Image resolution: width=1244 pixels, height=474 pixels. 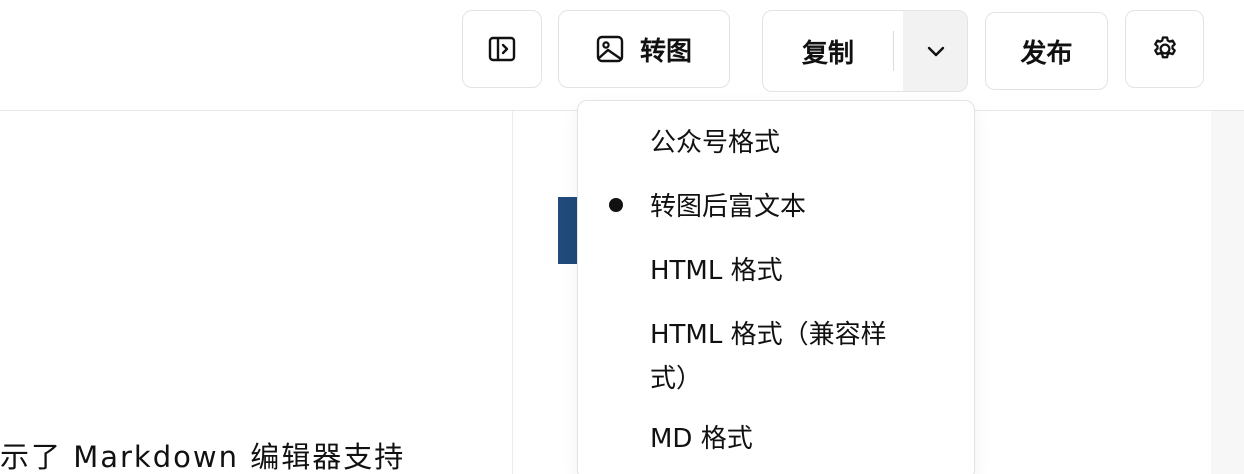 What do you see at coordinates (728, 207) in the screenshot?
I see `menu-item-rich-text-after-image: 转图后富文本` at bounding box center [728, 207].